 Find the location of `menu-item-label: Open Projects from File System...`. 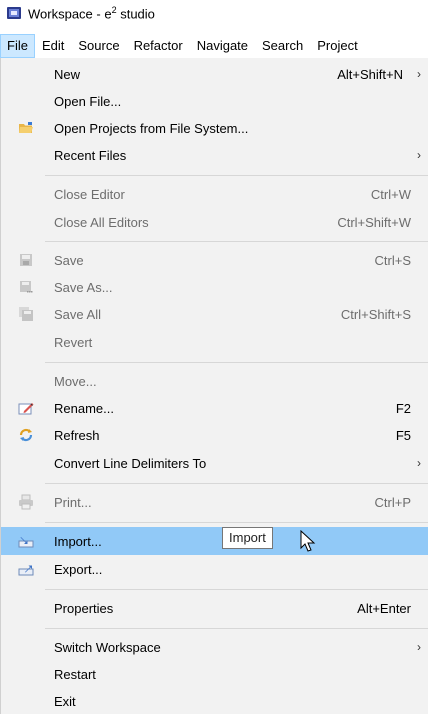

menu-item-label: Open Projects from File System... is located at coordinates (151, 128).